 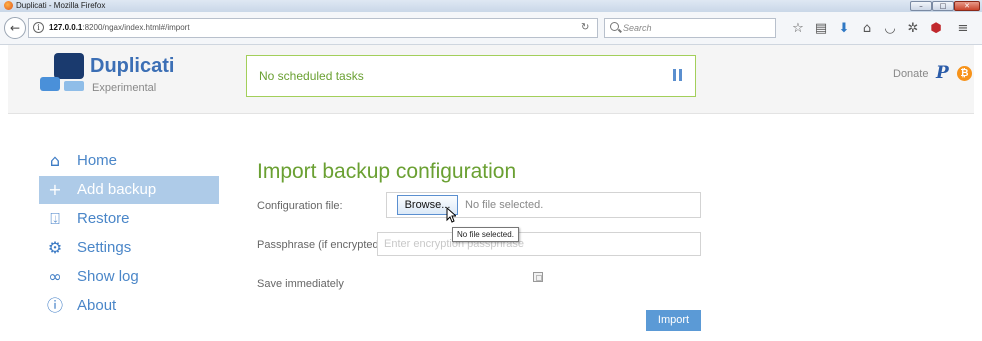 I want to click on sidebar-item-label: Home, so click(x=97, y=160).